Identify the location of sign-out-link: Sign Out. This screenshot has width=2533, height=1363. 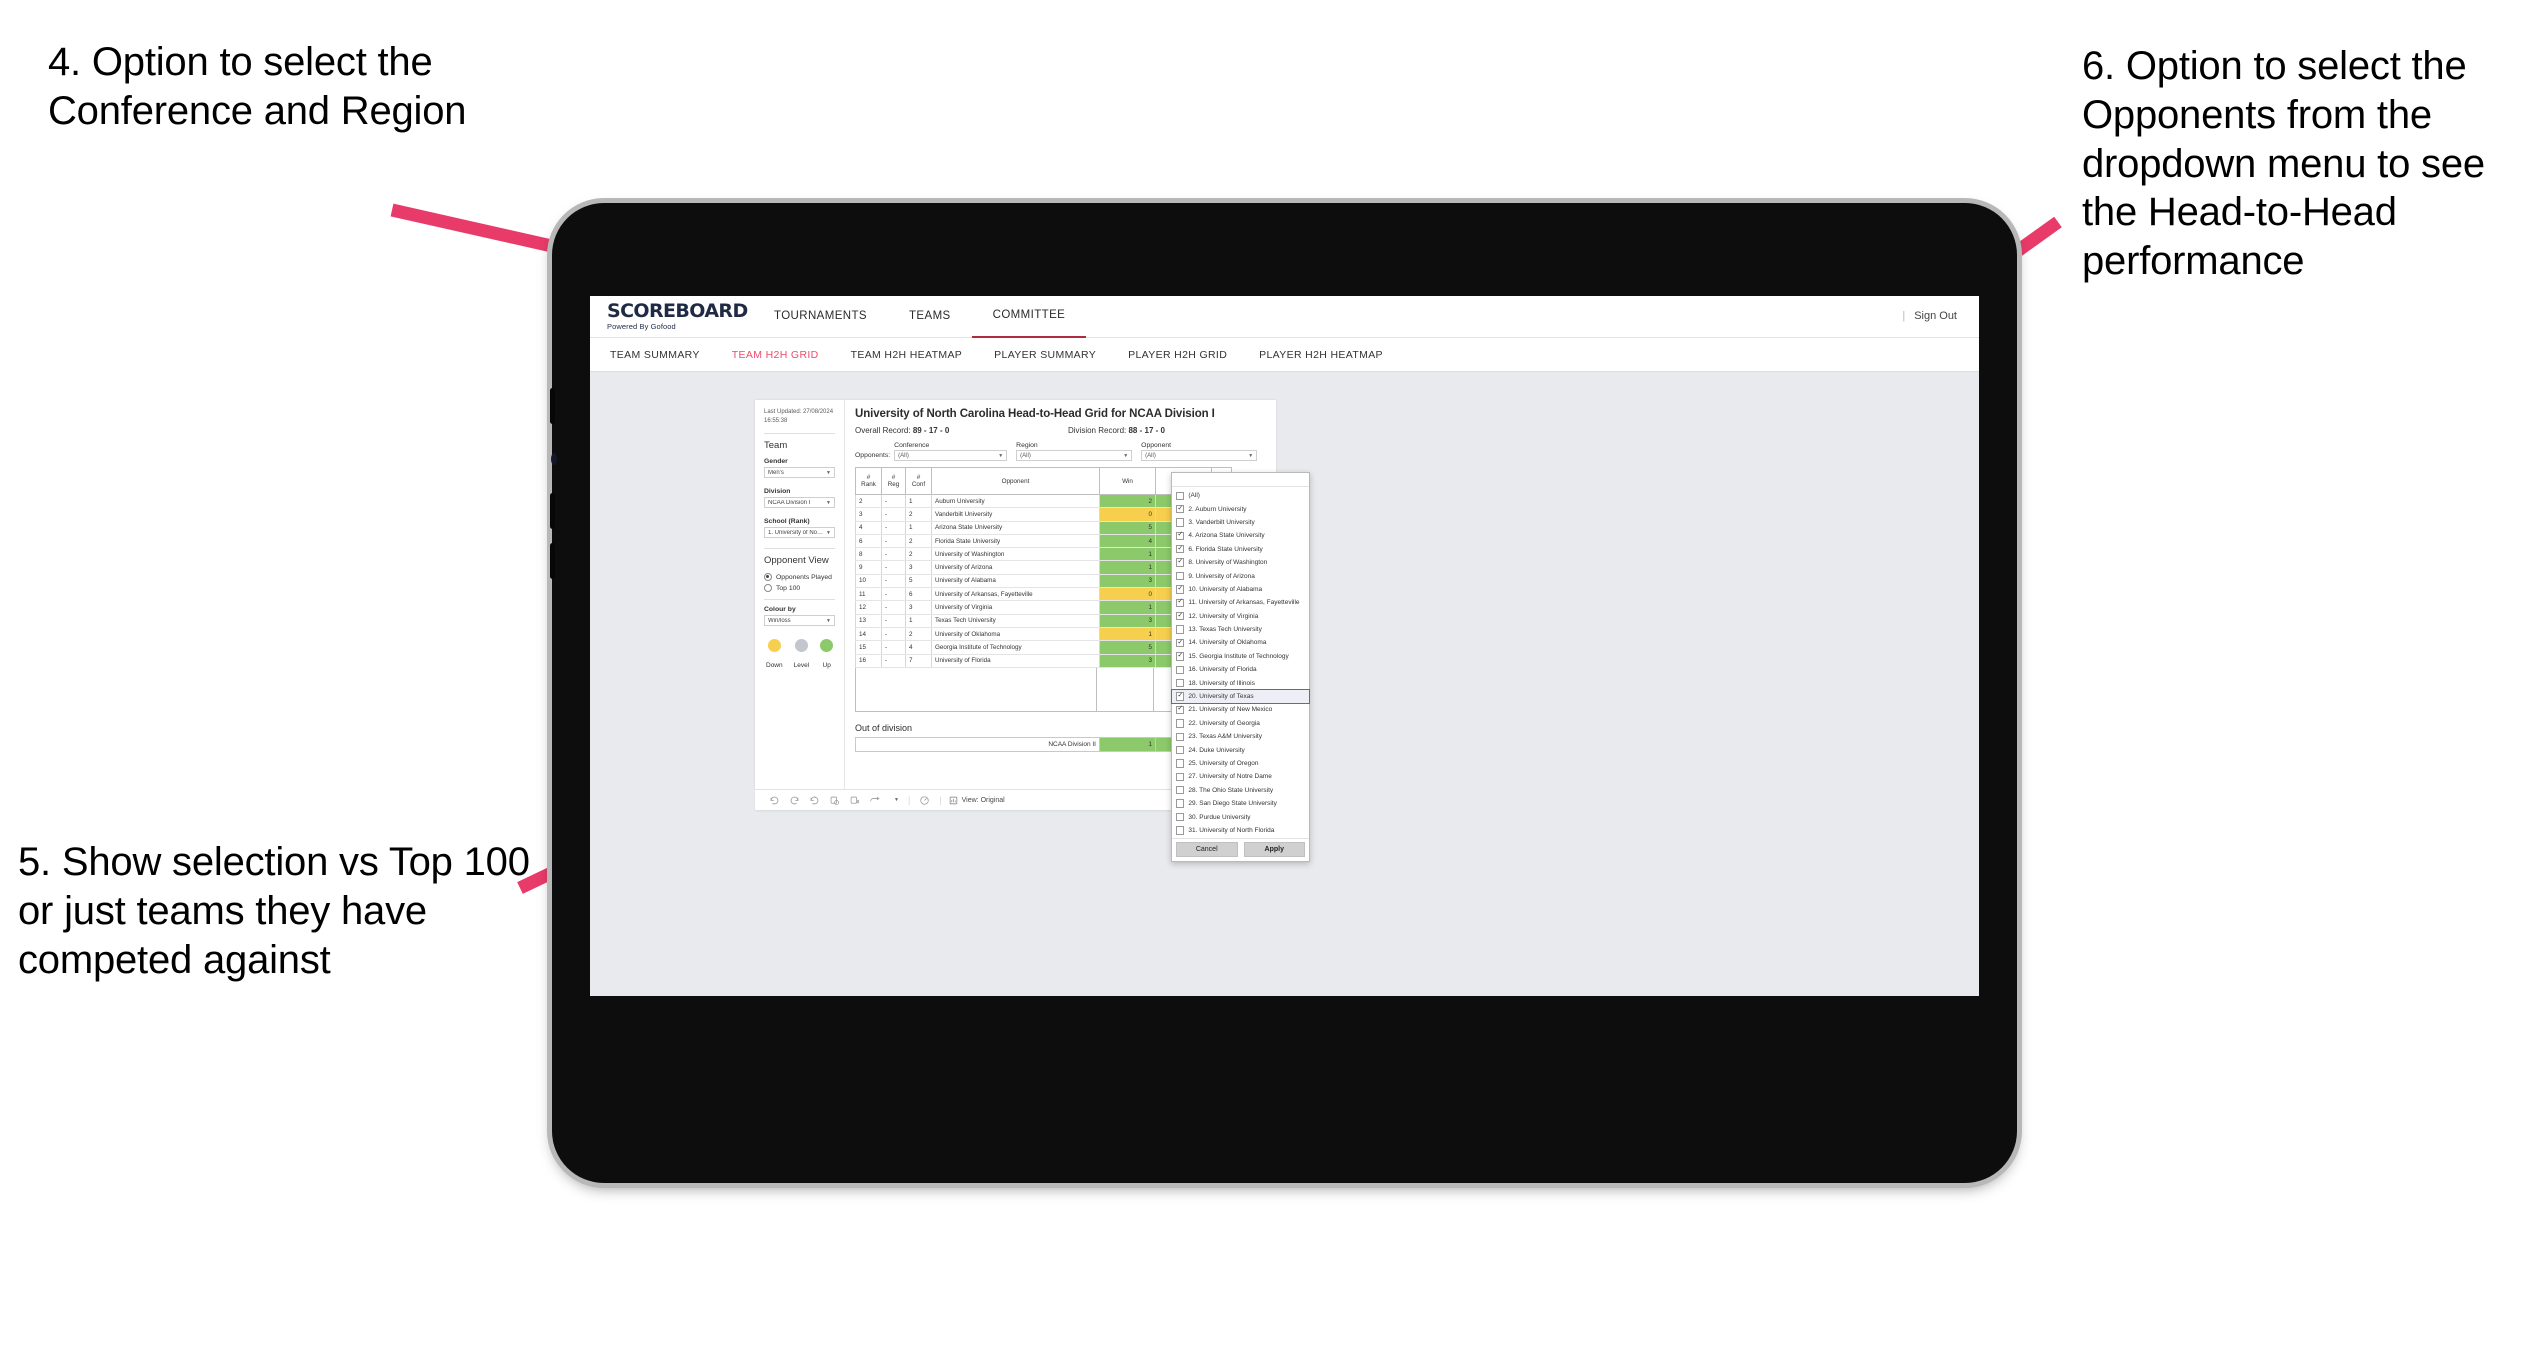
(1935, 316).